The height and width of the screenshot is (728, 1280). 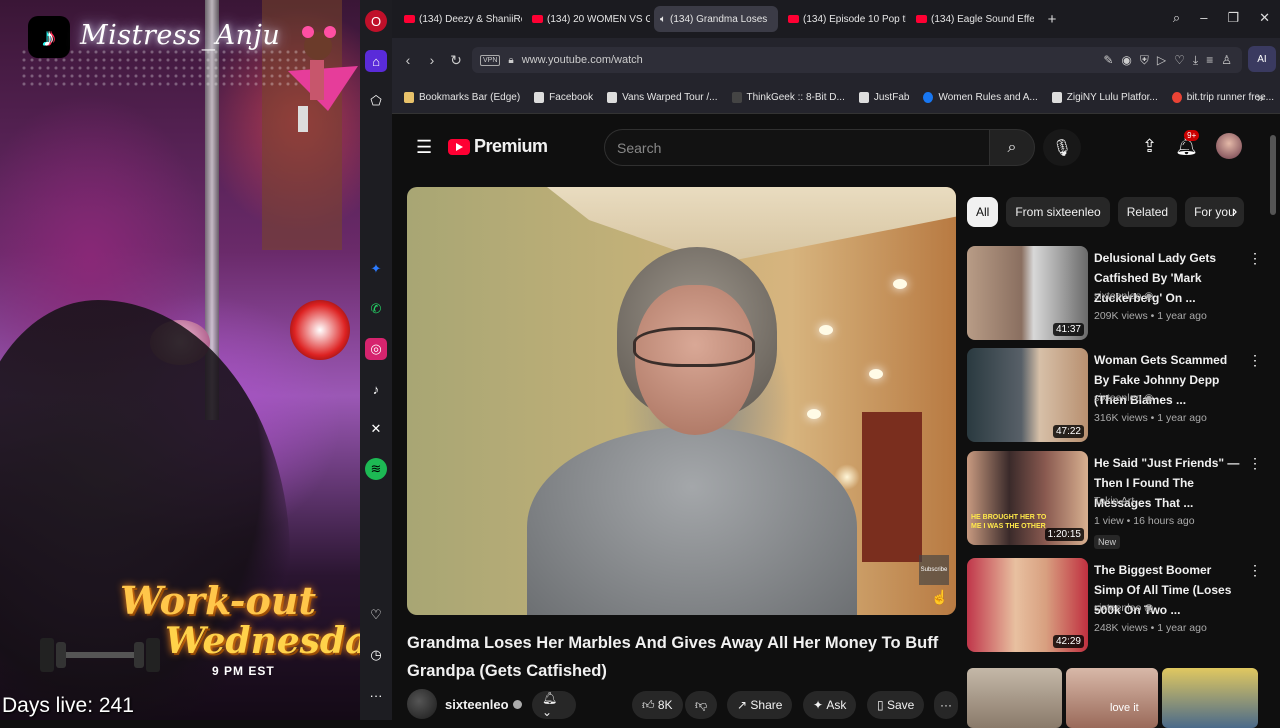 I want to click on video-duration: 42:29, so click(x=1068, y=641).